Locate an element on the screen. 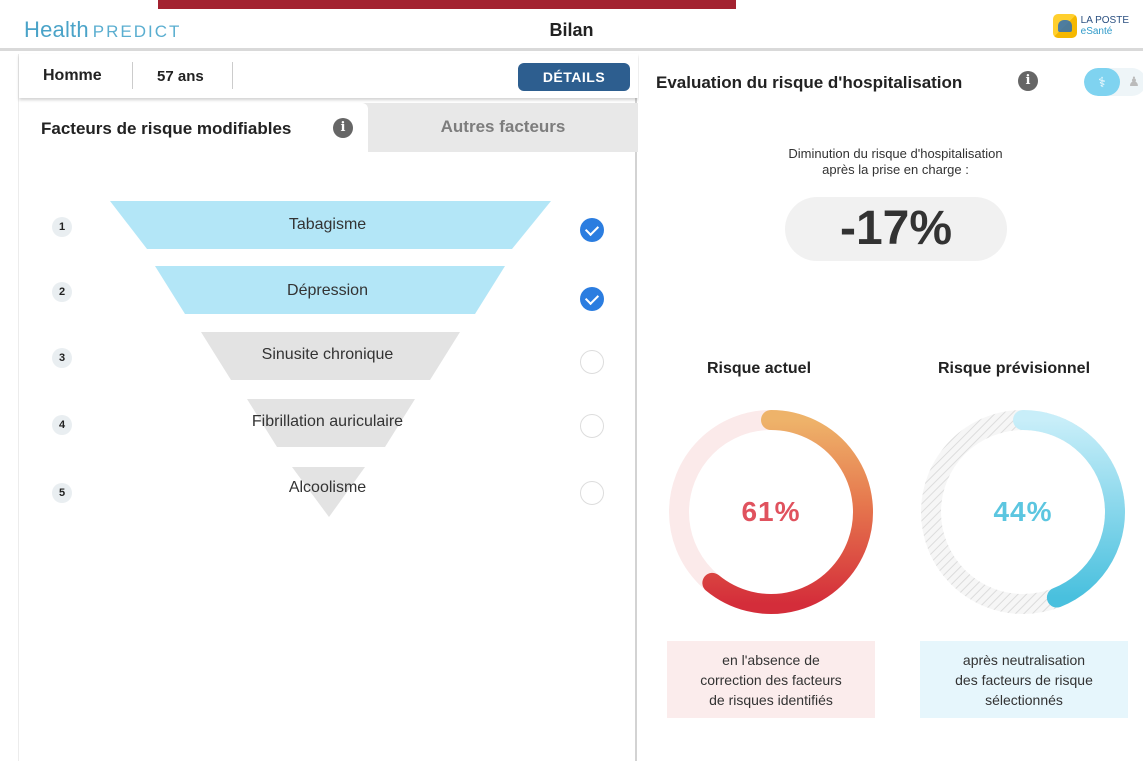  current-risk-value: 61% is located at coordinates (771, 511).